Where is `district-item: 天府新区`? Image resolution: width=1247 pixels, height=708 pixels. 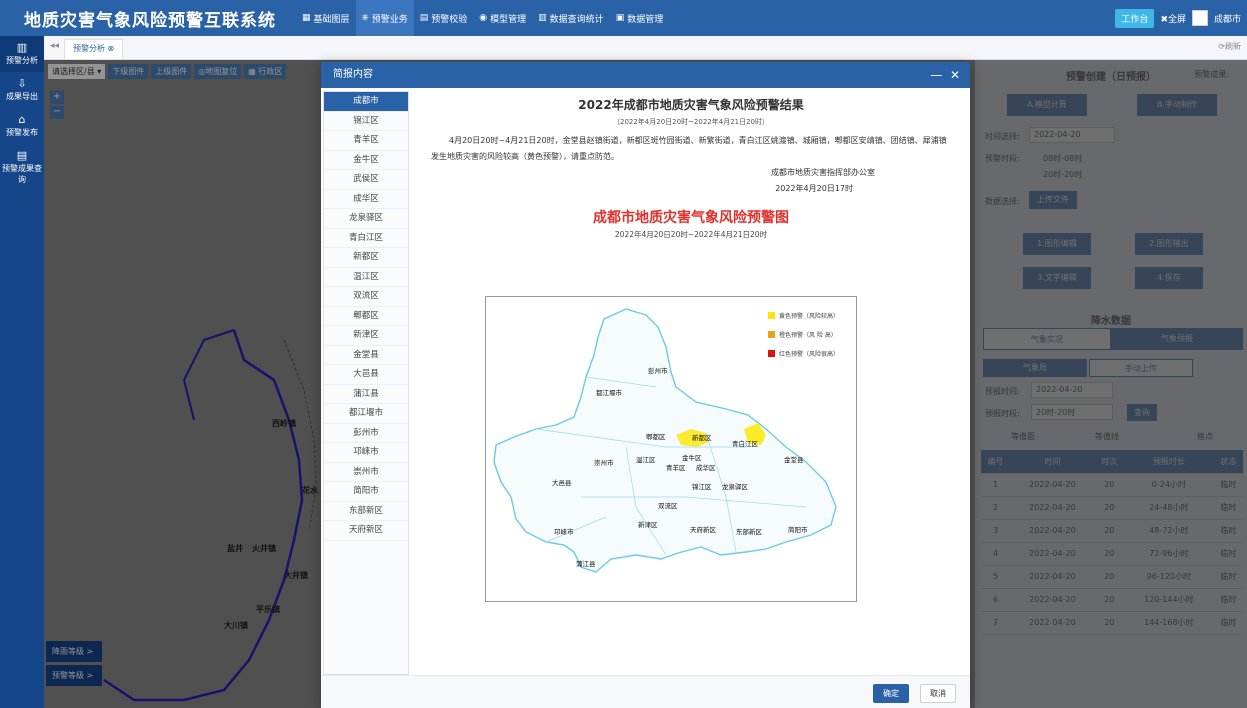
district-item: 天府新区 is located at coordinates (366, 531).